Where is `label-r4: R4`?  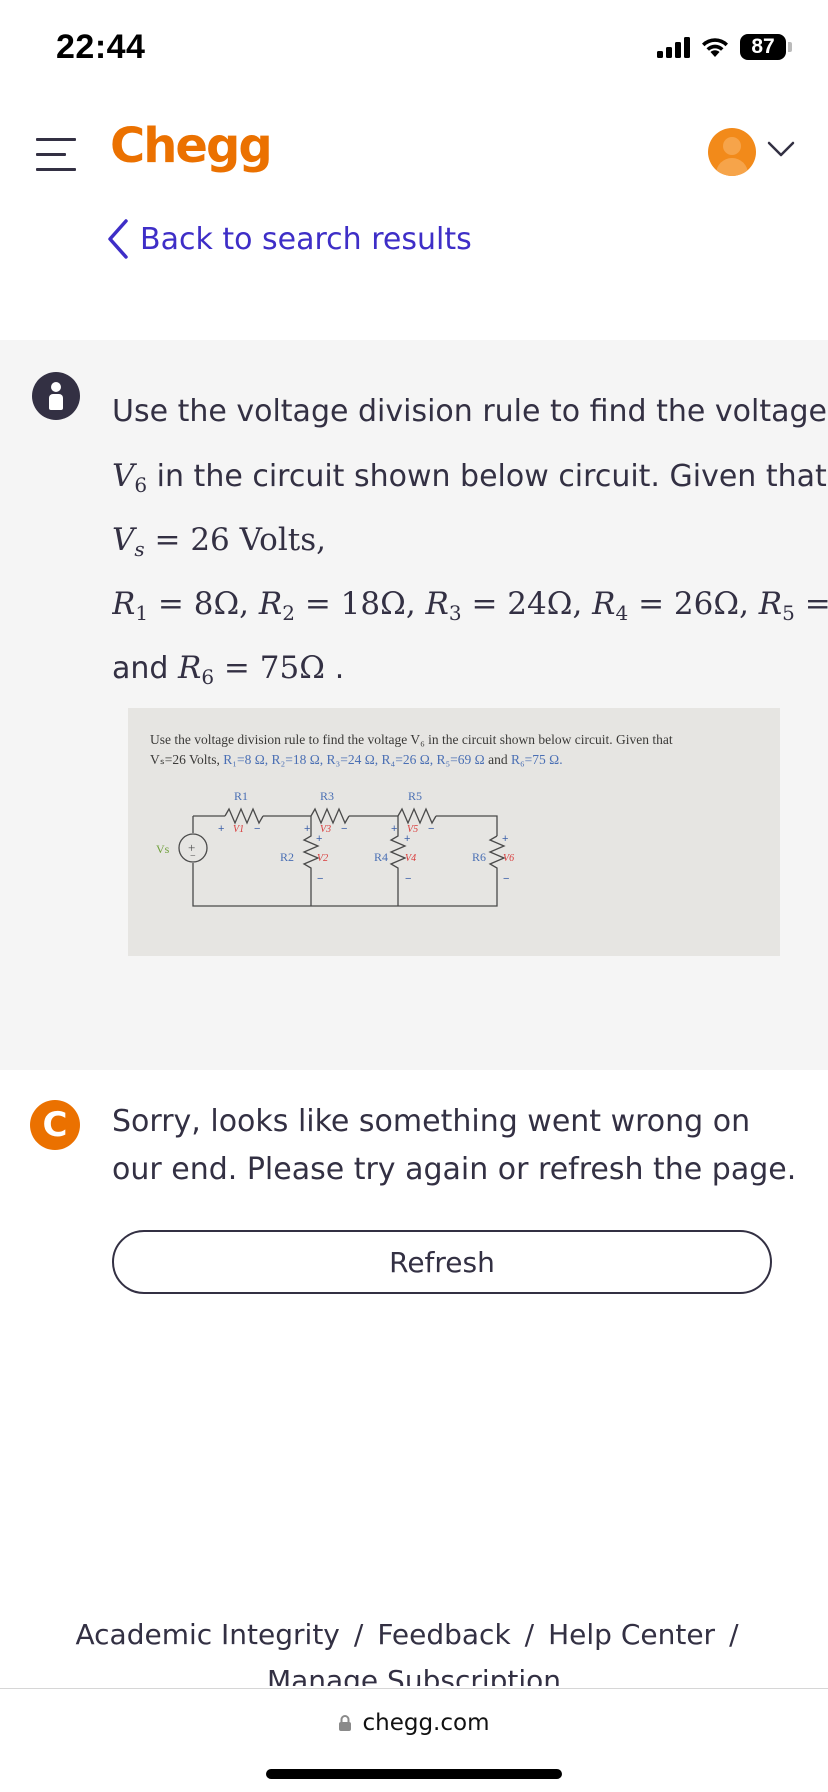 label-r4: R4 is located at coordinates (381, 857).